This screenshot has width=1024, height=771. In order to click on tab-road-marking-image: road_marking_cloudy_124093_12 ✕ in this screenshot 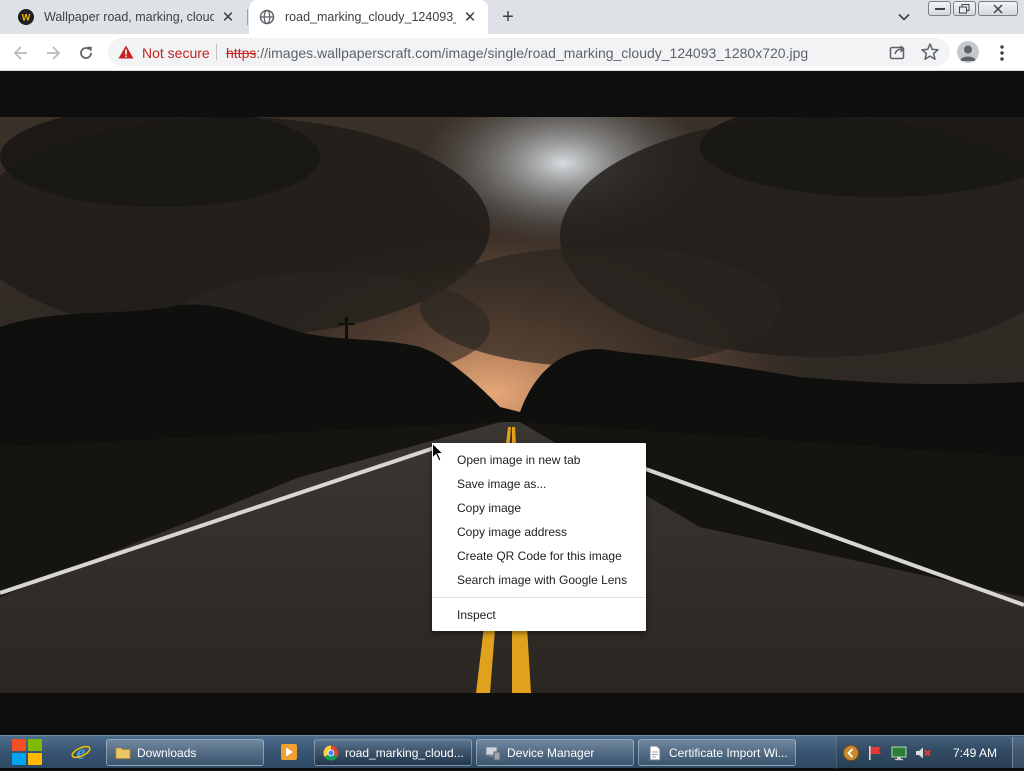, I will do `click(368, 17)`.